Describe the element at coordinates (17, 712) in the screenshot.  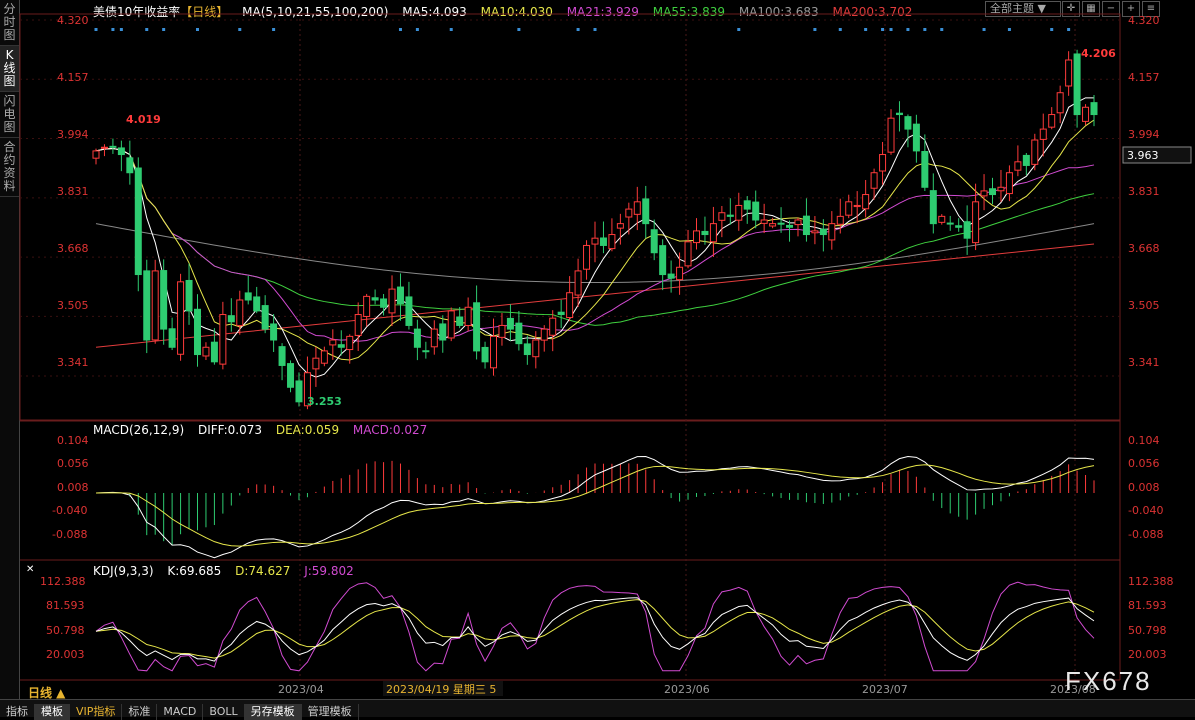
I see `tab-indicator: 指标` at that location.